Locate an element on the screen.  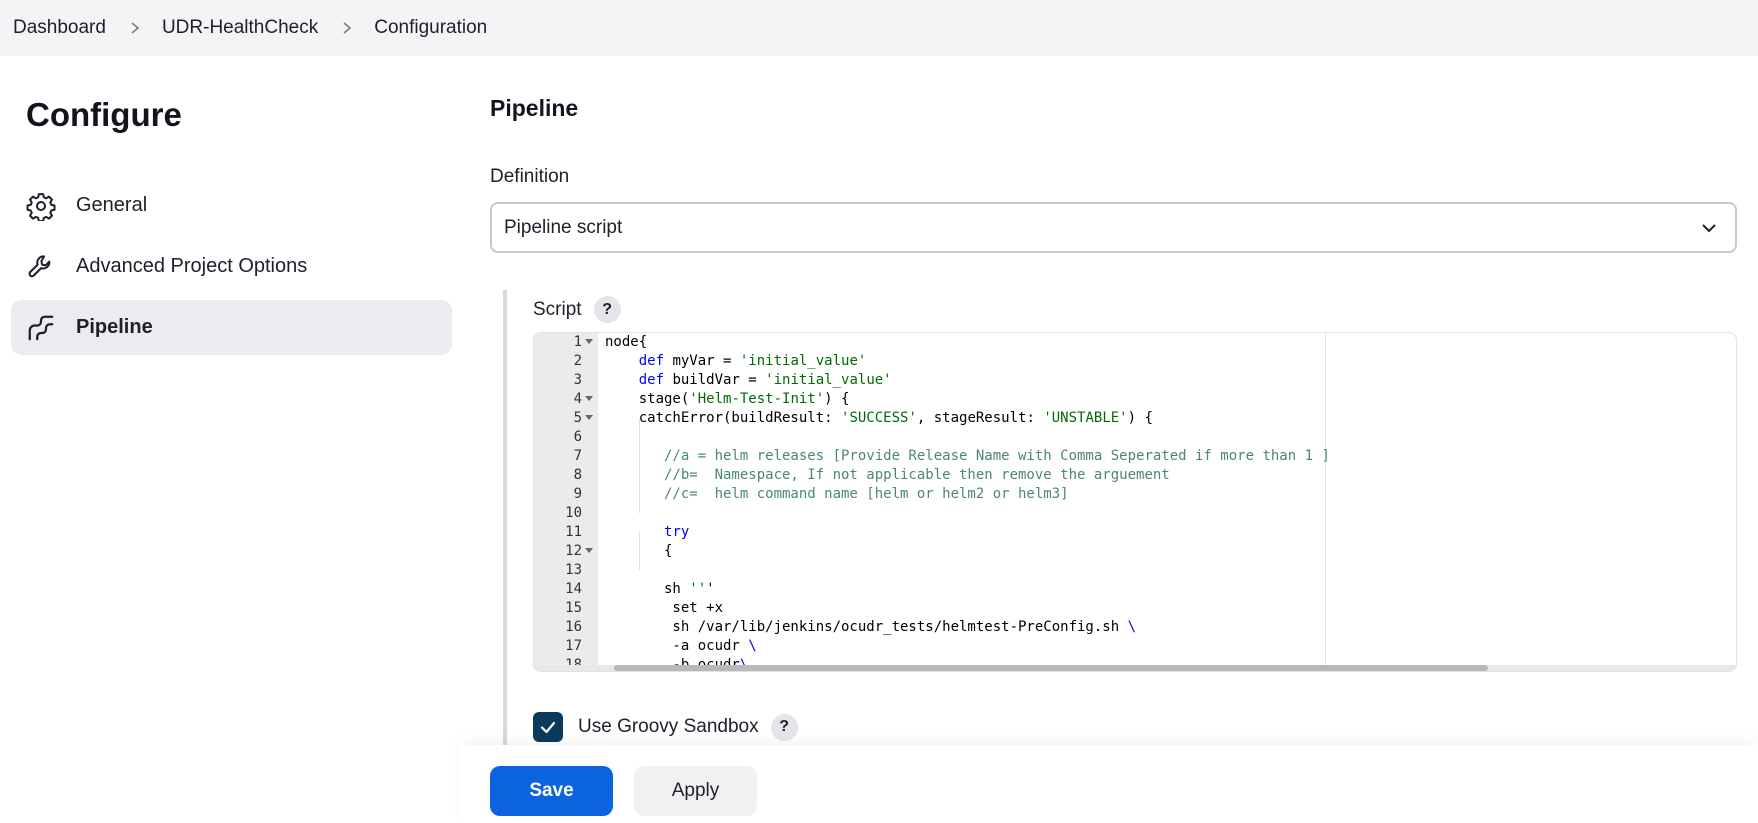
code-line: 3 def buildVar = 'initial_value' is located at coordinates (1135, 380).